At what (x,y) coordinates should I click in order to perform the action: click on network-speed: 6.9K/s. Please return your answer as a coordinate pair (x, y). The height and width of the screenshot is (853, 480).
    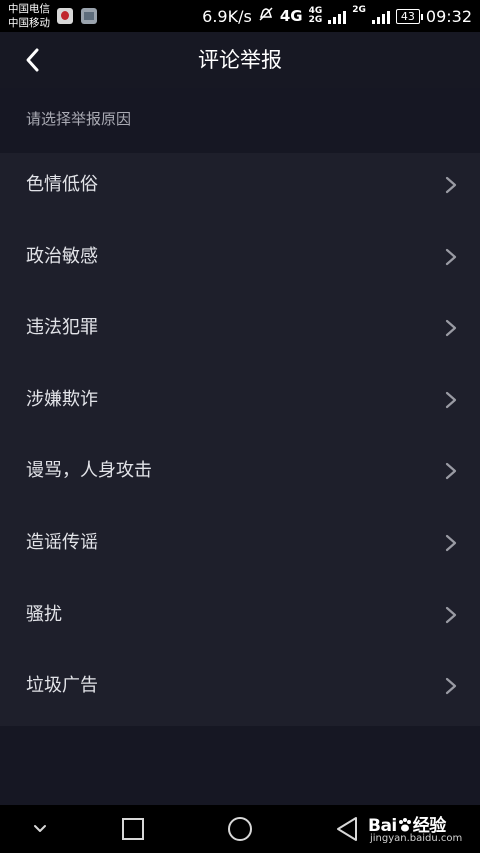
    Looking at the image, I should click on (227, 16).